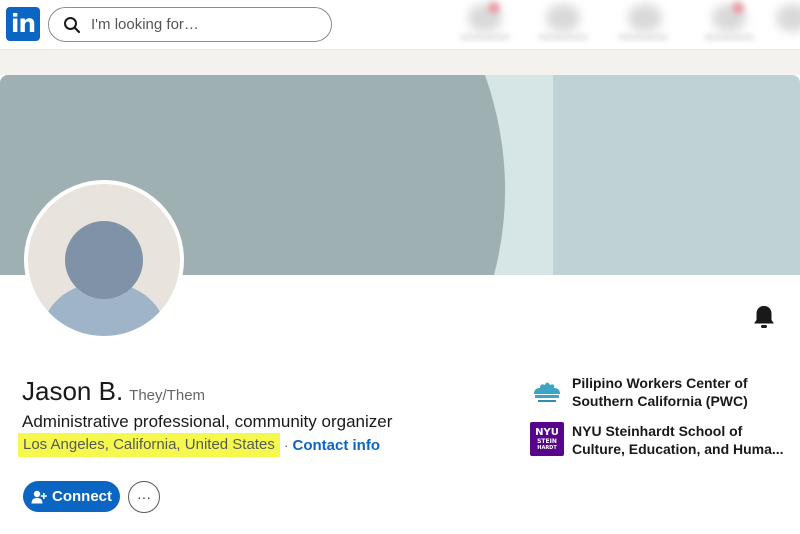 Image resolution: width=800 pixels, height=534 pixels. What do you see at coordinates (167, 395) in the screenshot?
I see `profile-pronouns: They/Them` at bounding box center [167, 395].